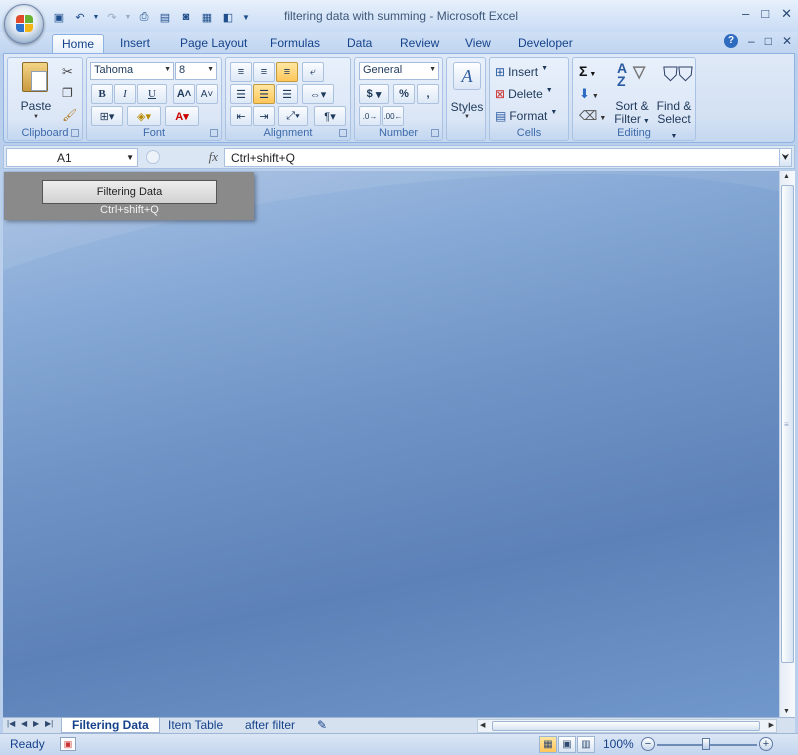 The height and width of the screenshot is (755, 798). I want to click on sheet-tab-after-filter: after filter, so click(270, 725).